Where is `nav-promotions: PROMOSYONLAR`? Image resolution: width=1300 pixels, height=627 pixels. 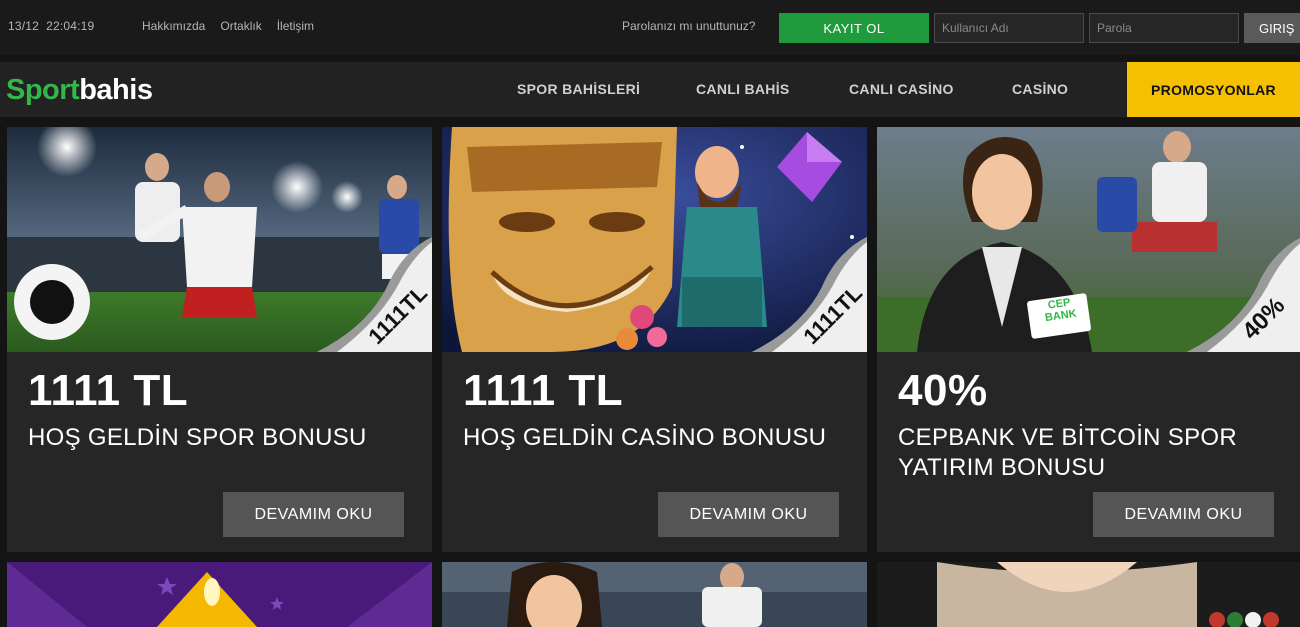 nav-promotions: PROMOSYONLAR is located at coordinates (1213, 89).